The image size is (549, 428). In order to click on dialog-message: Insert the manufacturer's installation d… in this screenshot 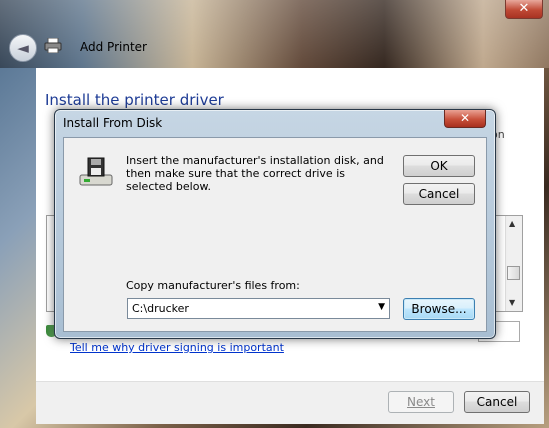, I will do `click(255, 173)`.